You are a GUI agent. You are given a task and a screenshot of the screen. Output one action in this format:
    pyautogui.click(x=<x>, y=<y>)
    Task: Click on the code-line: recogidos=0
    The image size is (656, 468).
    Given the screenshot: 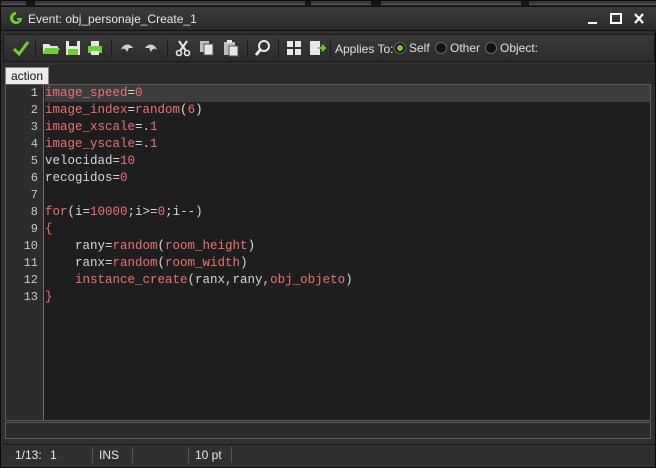 What is the action you would take?
    pyautogui.click(x=347, y=178)
    